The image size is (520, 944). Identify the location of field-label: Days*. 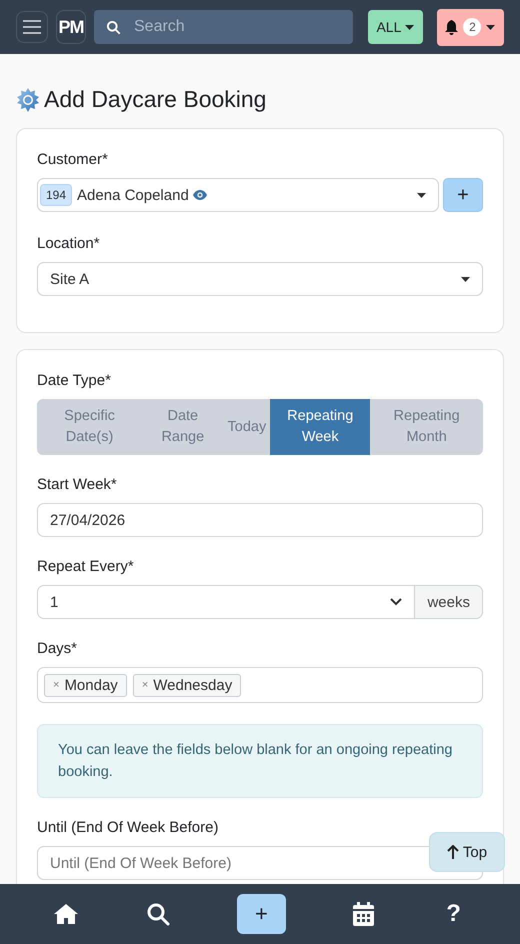
(57, 648).